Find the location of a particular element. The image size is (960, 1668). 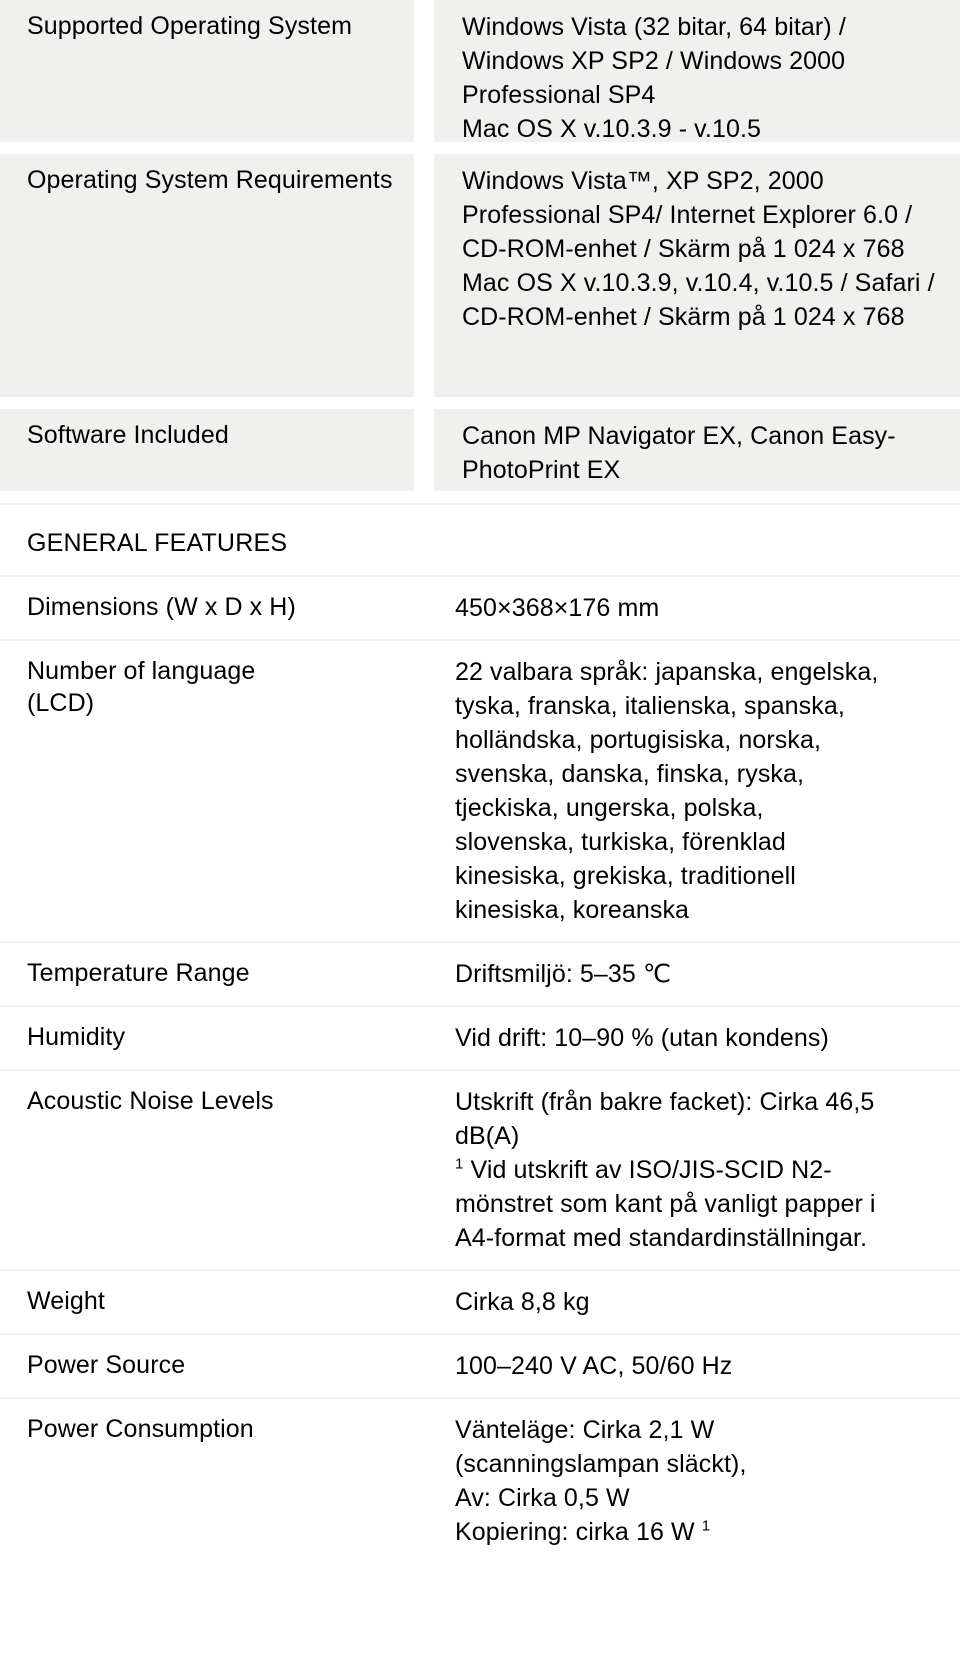

spec-label-power-source: Power Source is located at coordinates (106, 1365).